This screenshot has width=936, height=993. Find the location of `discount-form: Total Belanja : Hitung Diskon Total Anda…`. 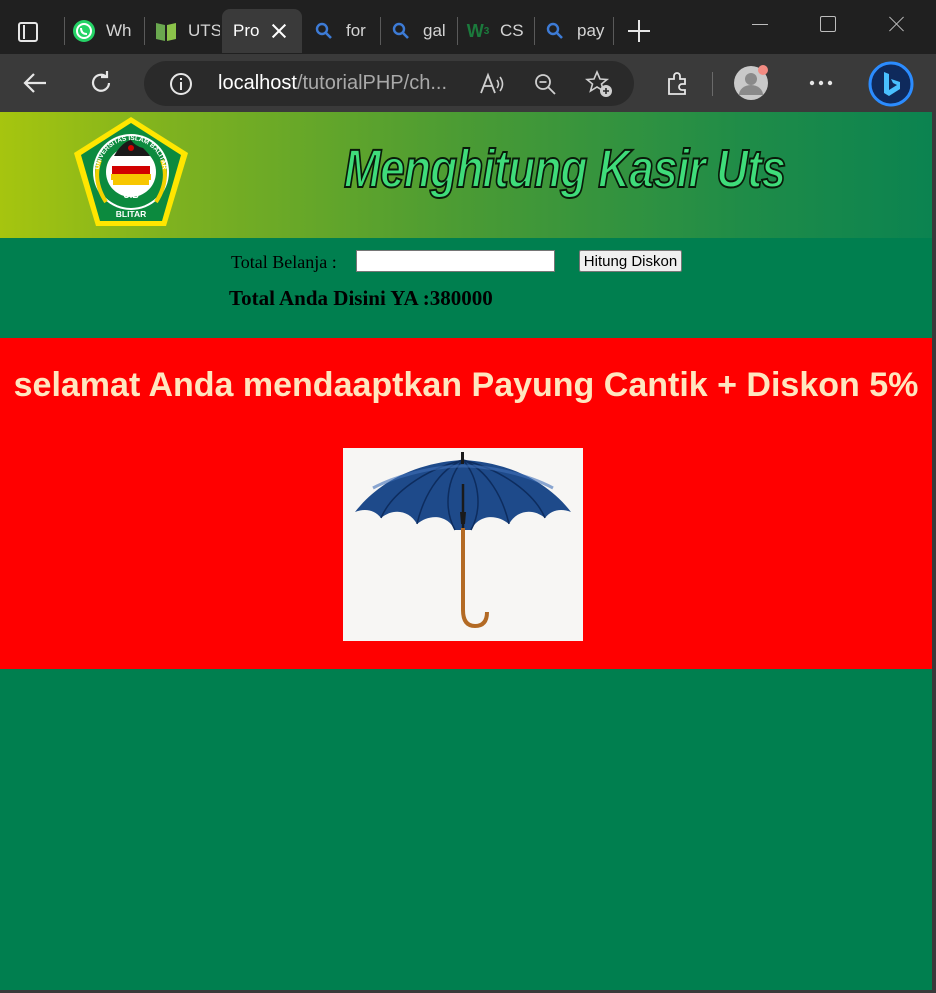

discount-form: Total Belanja : Hitung Diskon Total Anda… is located at coordinates (466, 288).